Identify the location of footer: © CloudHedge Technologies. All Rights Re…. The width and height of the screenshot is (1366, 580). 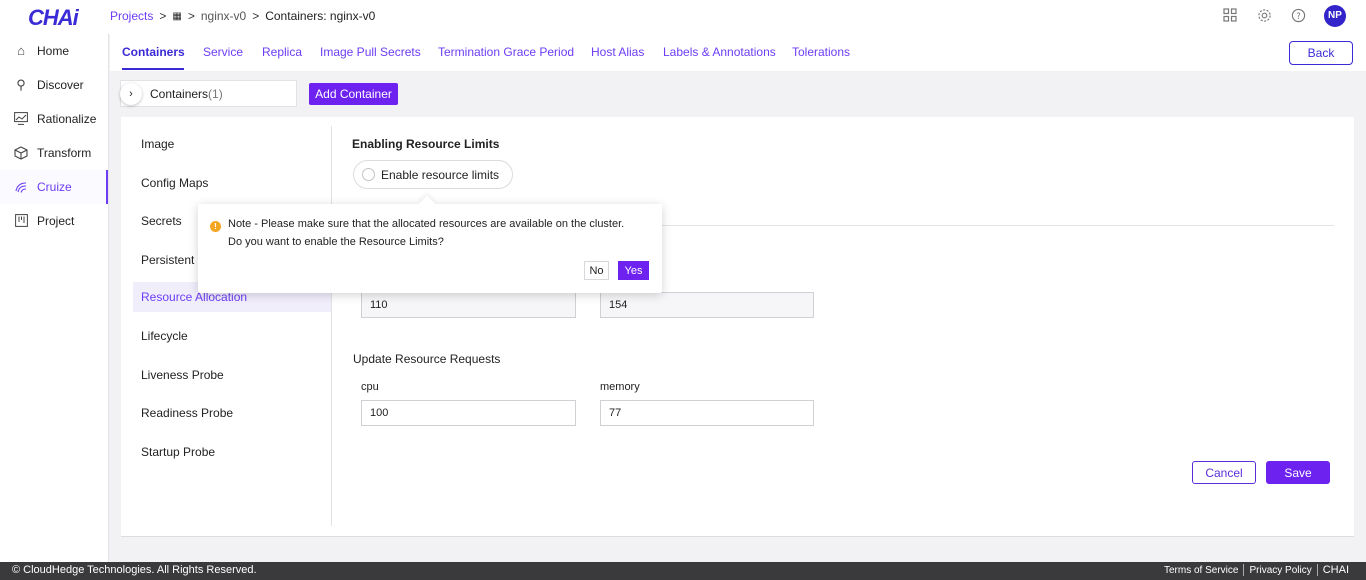
(683, 571).